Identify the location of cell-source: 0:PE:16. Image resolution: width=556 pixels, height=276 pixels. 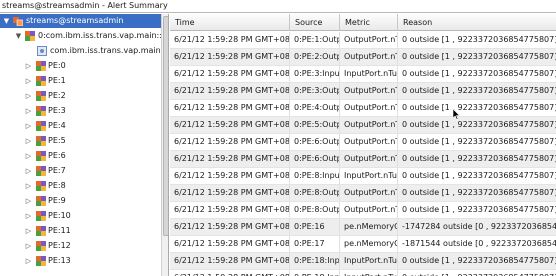
(315, 227).